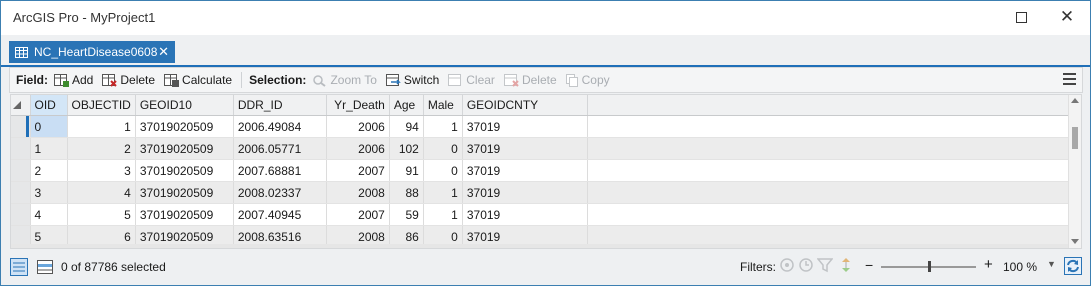 The image size is (1091, 286). What do you see at coordinates (471, 80) in the screenshot?
I see `clear-selection-button: Clear` at bounding box center [471, 80].